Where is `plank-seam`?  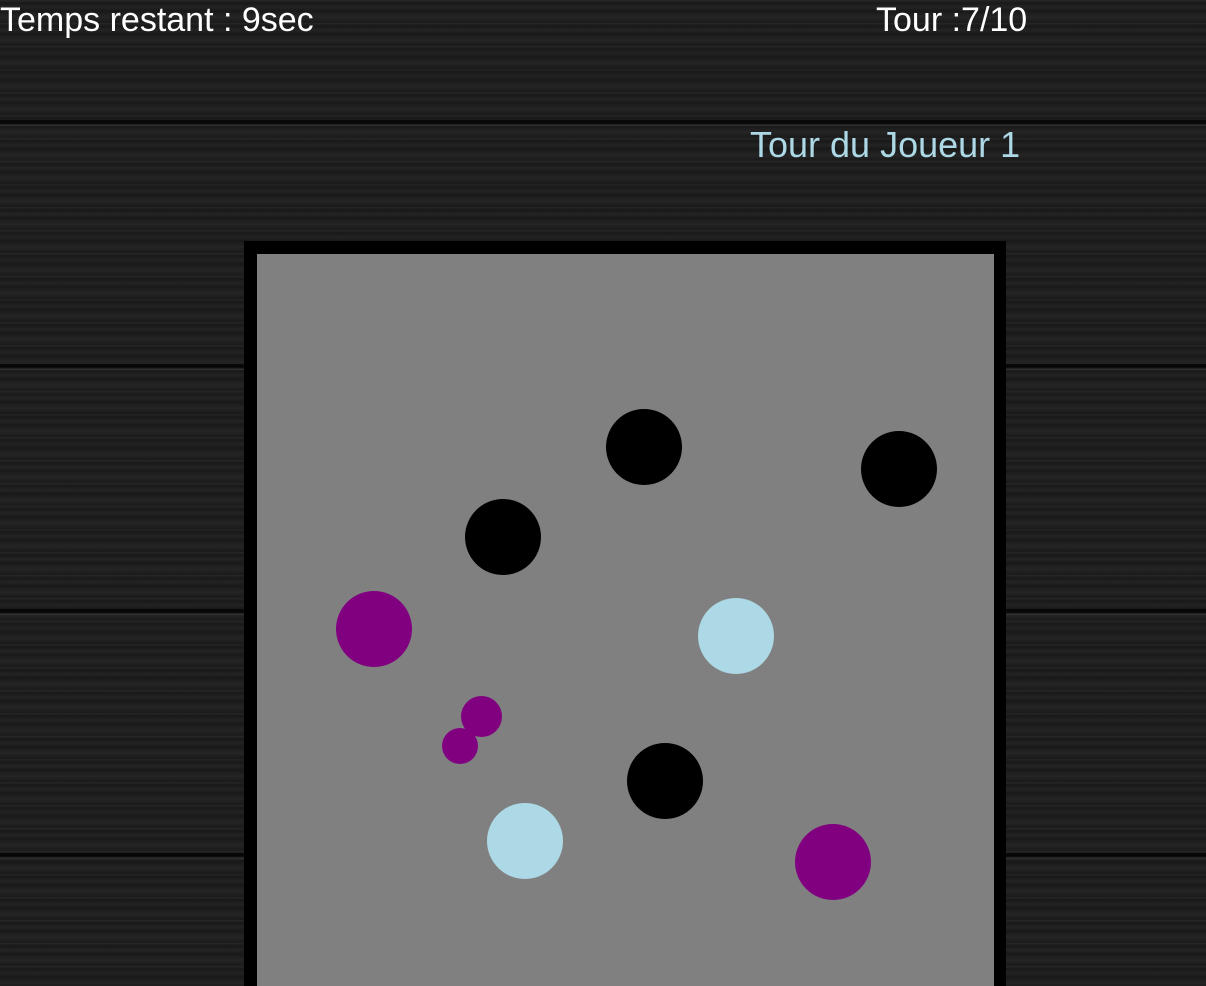
plank-seam is located at coordinates (603, 123).